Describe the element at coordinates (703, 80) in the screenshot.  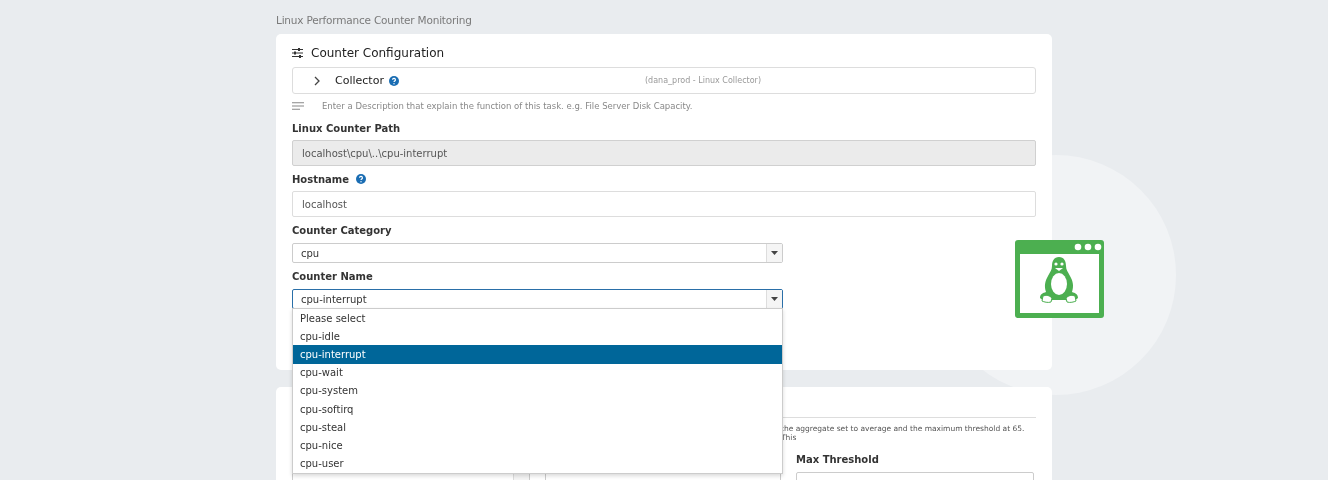
I see `collector-value: (dana_prod - Linux Collector)` at that location.